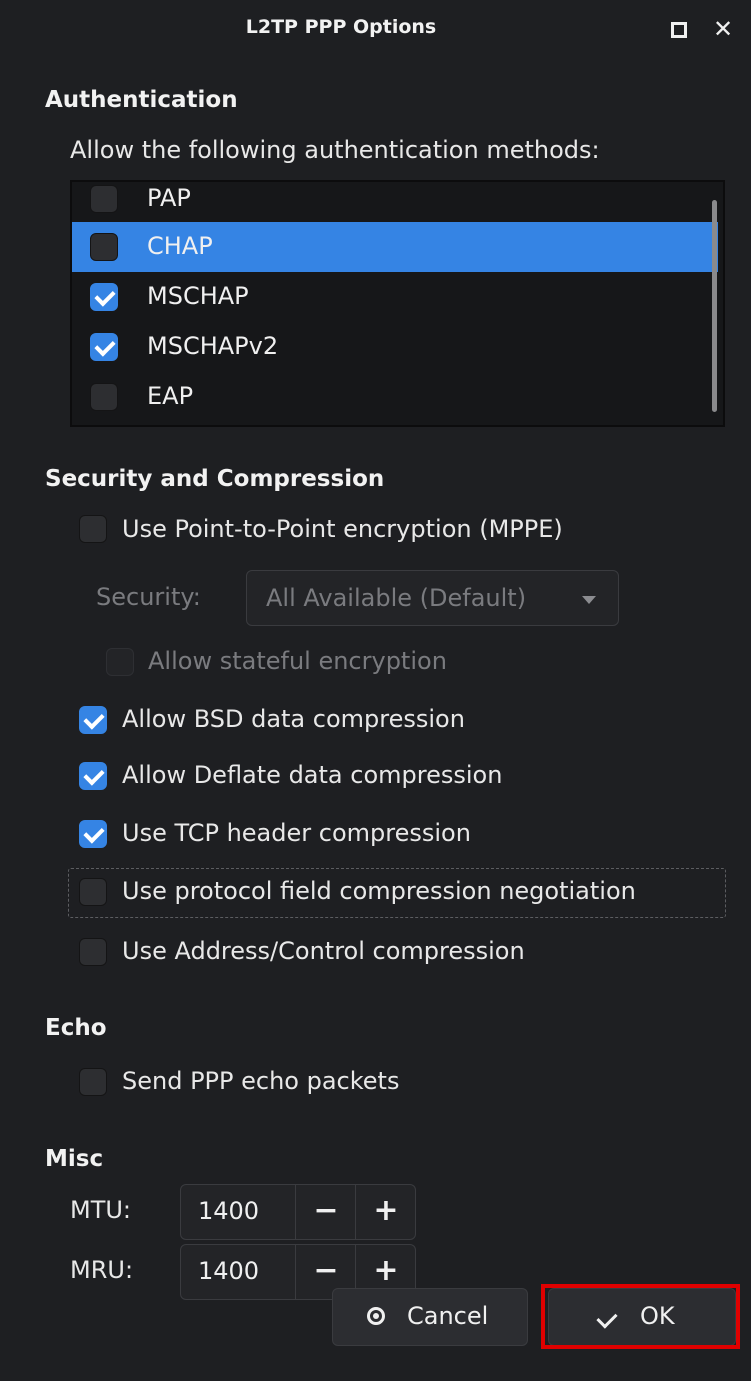 Image resolution: width=751 pixels, height=1381 pixels. I want to click on list-scrollbar, so click(714, 306).